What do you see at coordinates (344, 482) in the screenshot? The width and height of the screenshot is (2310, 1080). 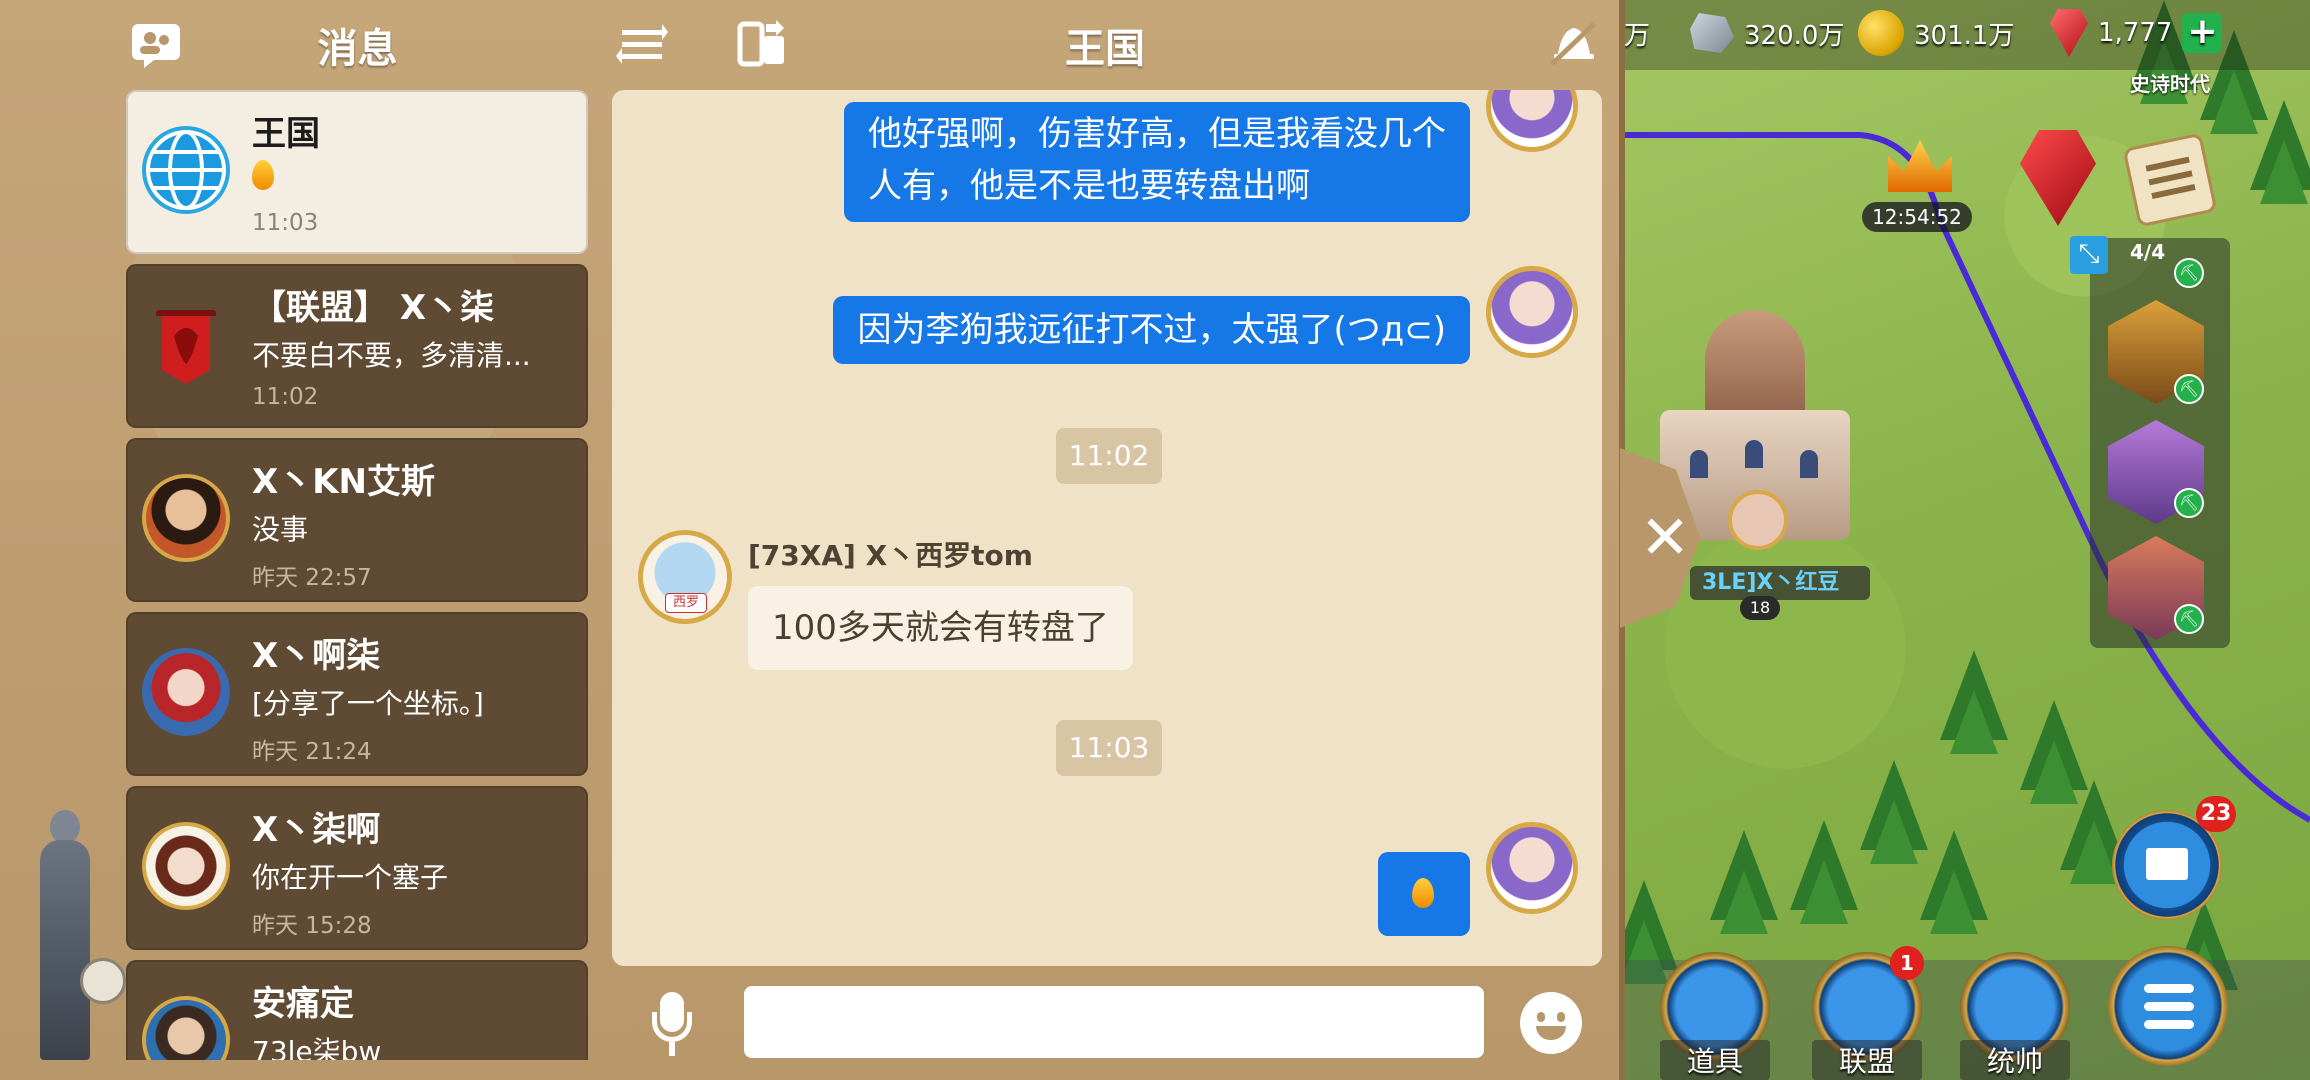 I see `conversation-name: X丶KN艾斯` at bounding box center [344, 482].